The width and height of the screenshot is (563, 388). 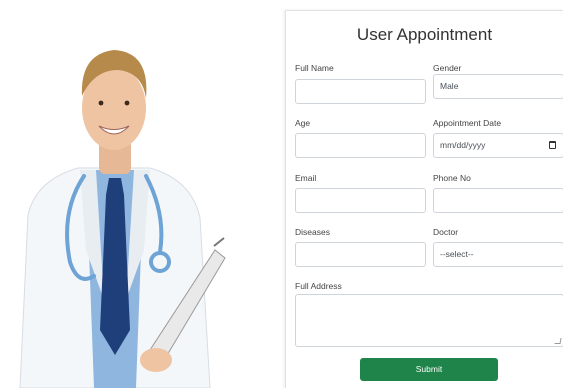 I want to click on appointment-date-input: mm/dd/yyyy, so click(x=498, y=145).